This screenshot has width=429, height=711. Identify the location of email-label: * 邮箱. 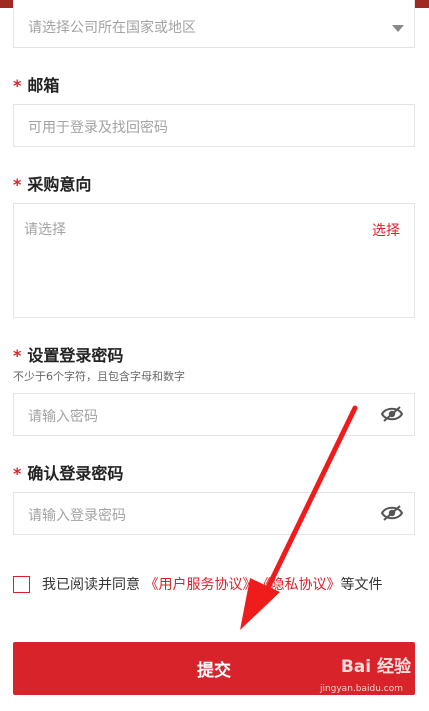
(36, 84).